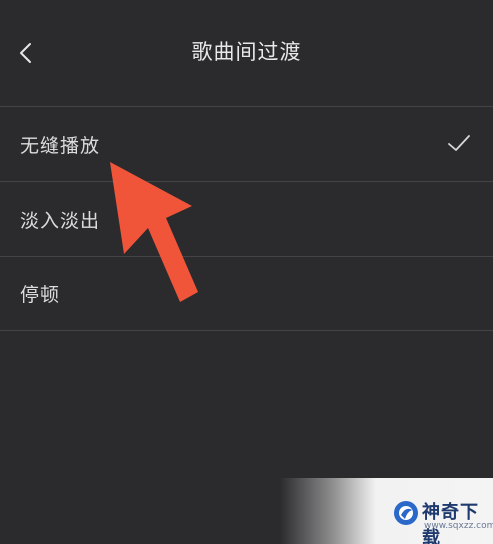 The image size is (493, 544). I want to click on page-title: 歌曲间过渡, so click(246, 52).